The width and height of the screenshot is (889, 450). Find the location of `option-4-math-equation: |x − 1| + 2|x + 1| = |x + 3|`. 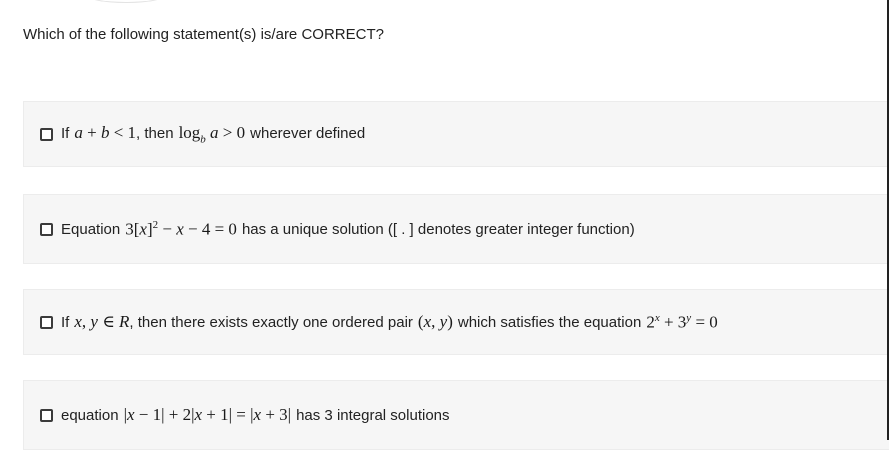

option-4-math-equation: |x − 1| + 2|x + 1| = |x + 3| is located at coordinates (207, 414).